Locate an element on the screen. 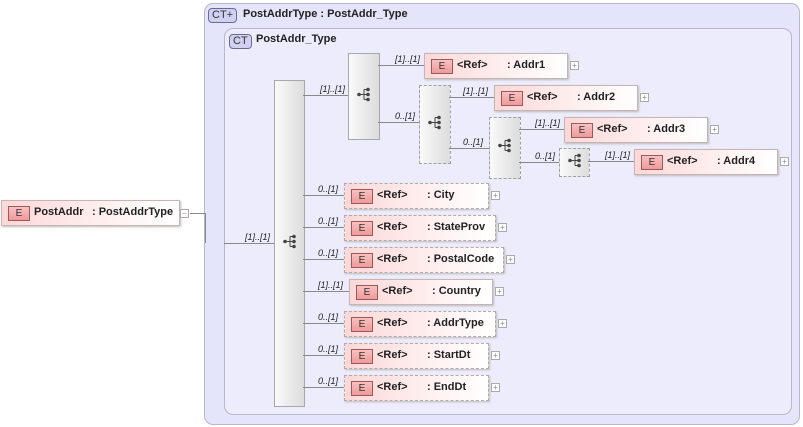 This screenshot has width=803, height=427. element-box: E <Ref> : PostalCode is located at coordinates (424, 260).